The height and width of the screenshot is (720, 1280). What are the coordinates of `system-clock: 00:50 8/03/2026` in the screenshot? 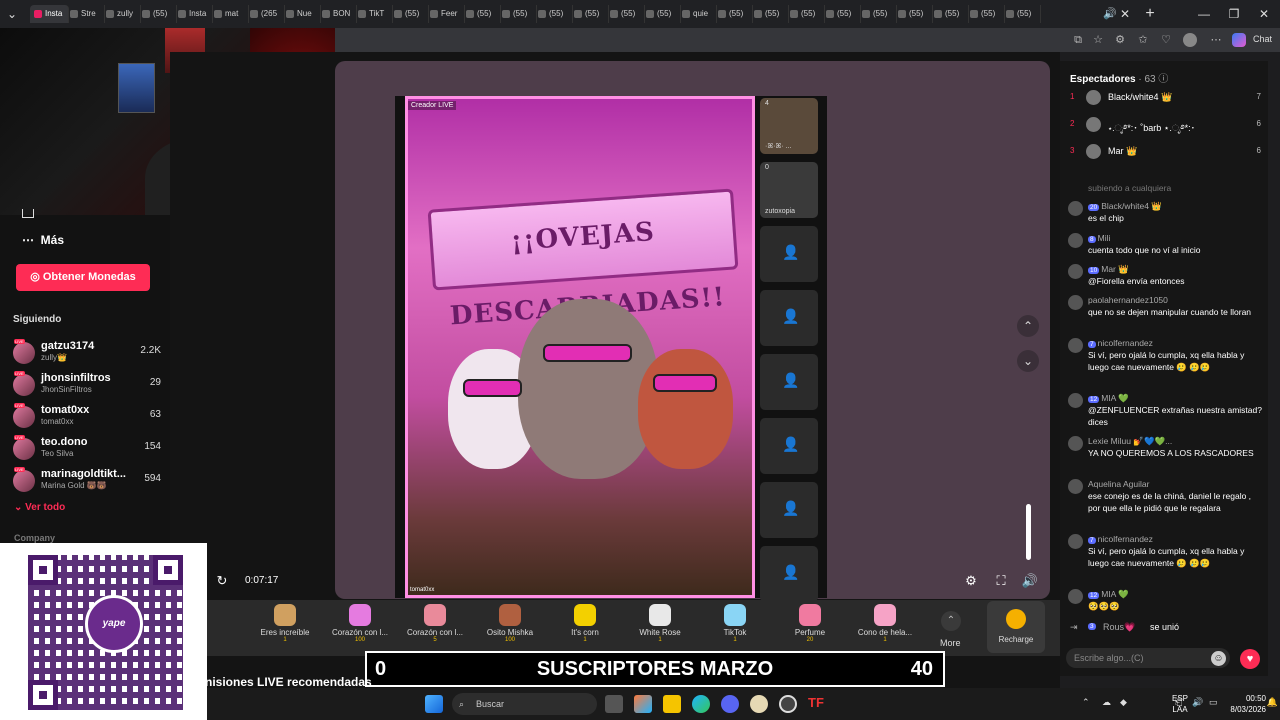 It's located at (1248, 704).